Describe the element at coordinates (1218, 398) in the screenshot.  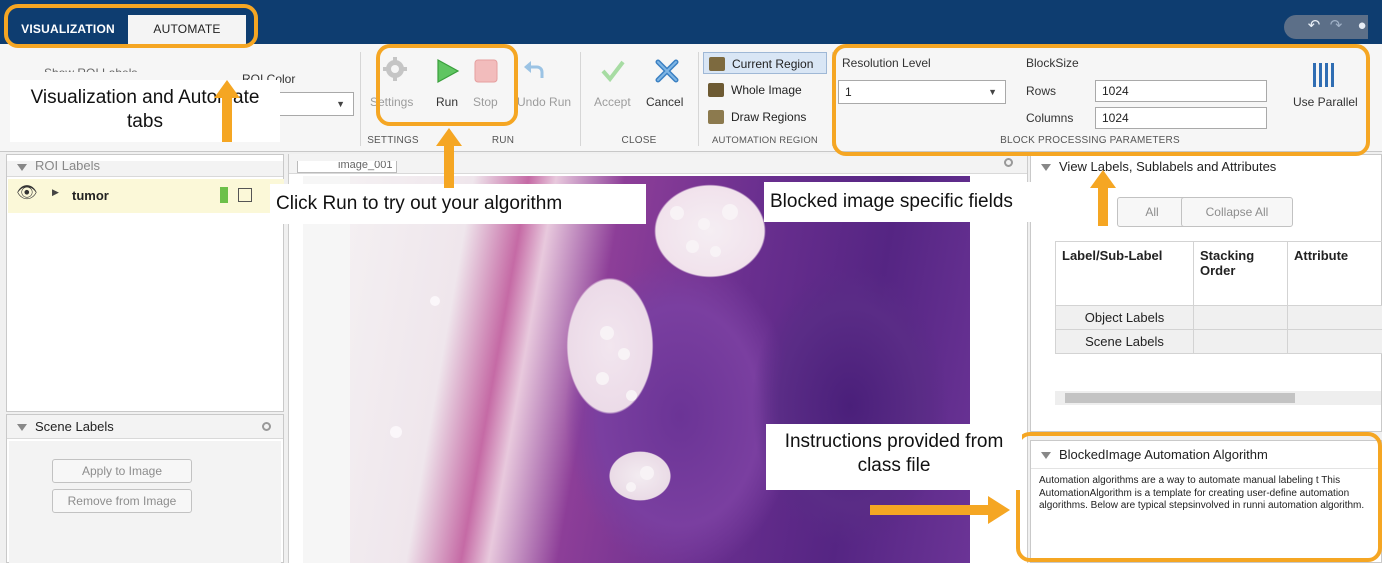
I see `horizontal-scrollbar` at that location.